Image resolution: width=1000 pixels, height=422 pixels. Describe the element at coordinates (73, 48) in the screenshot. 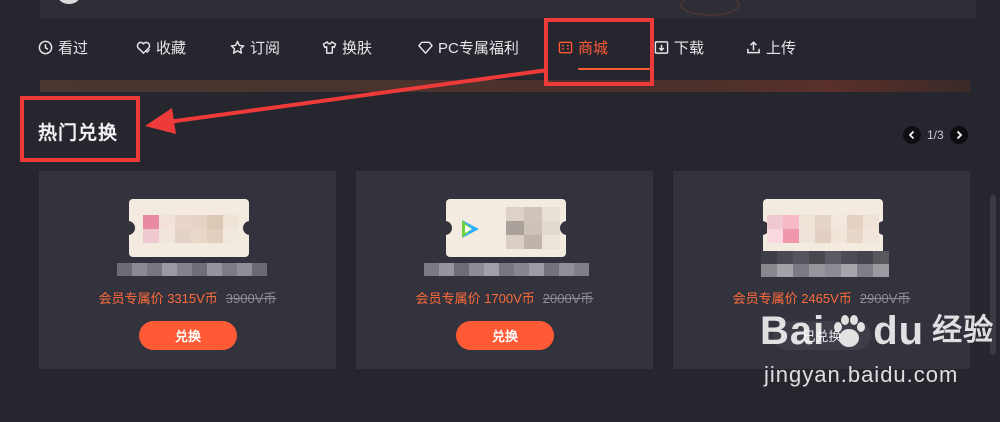

I see `nav-item-label: 看过` at that location.